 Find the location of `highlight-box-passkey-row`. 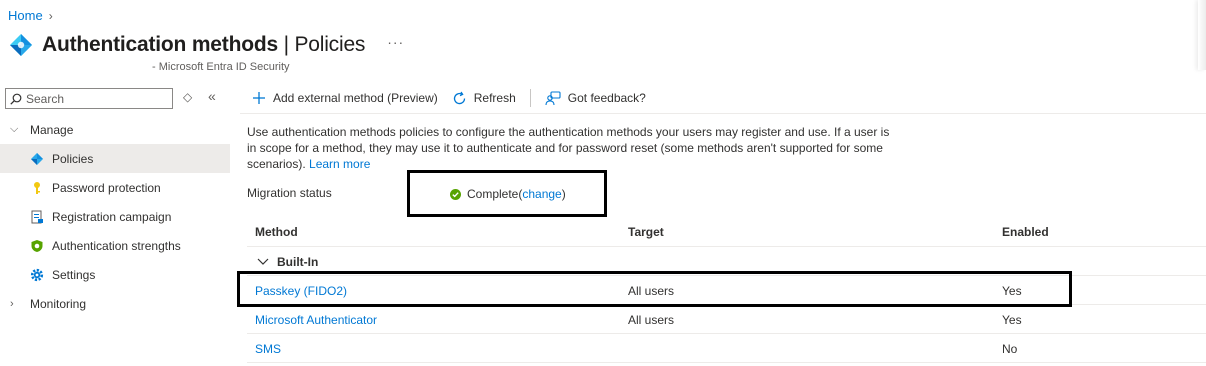

highlight-box-passkey-row is located at coordinates (654, 289).